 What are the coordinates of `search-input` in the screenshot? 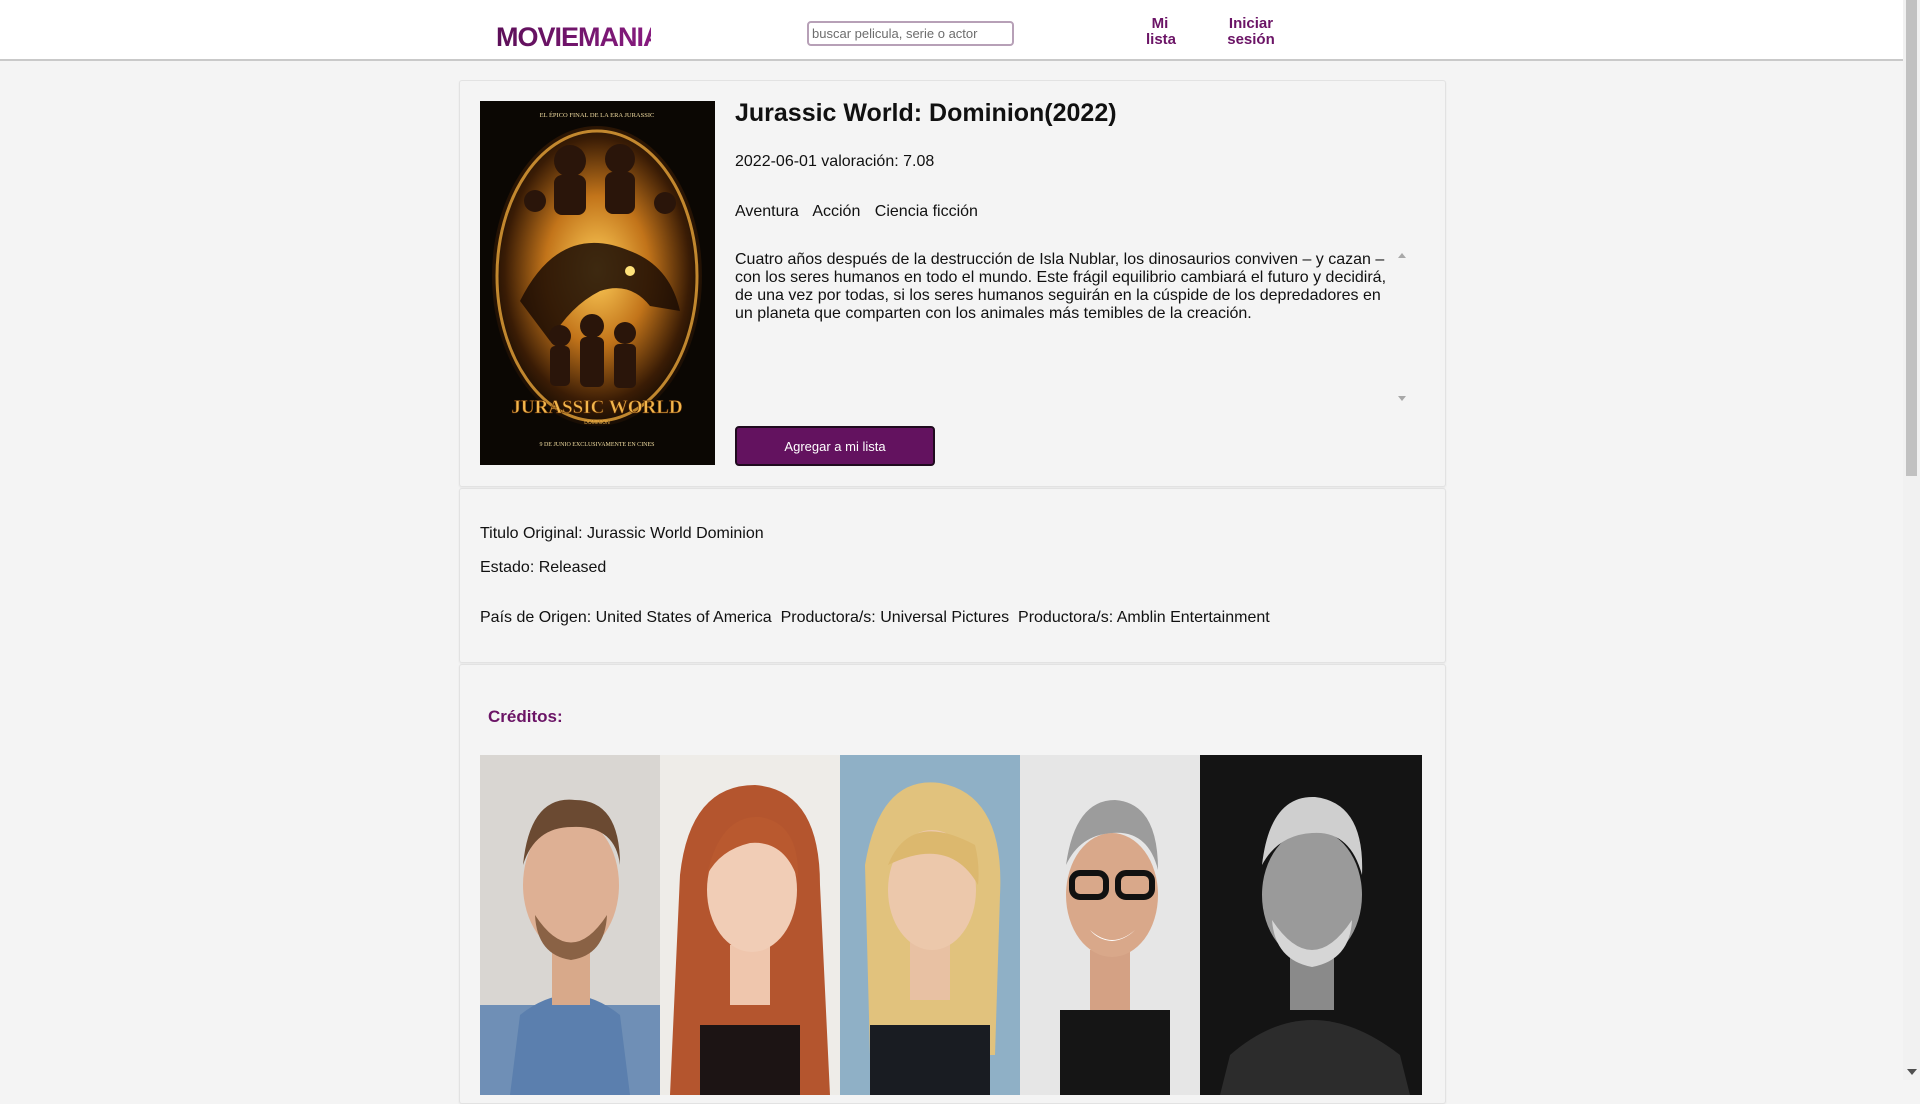 It's located at (910, 33).